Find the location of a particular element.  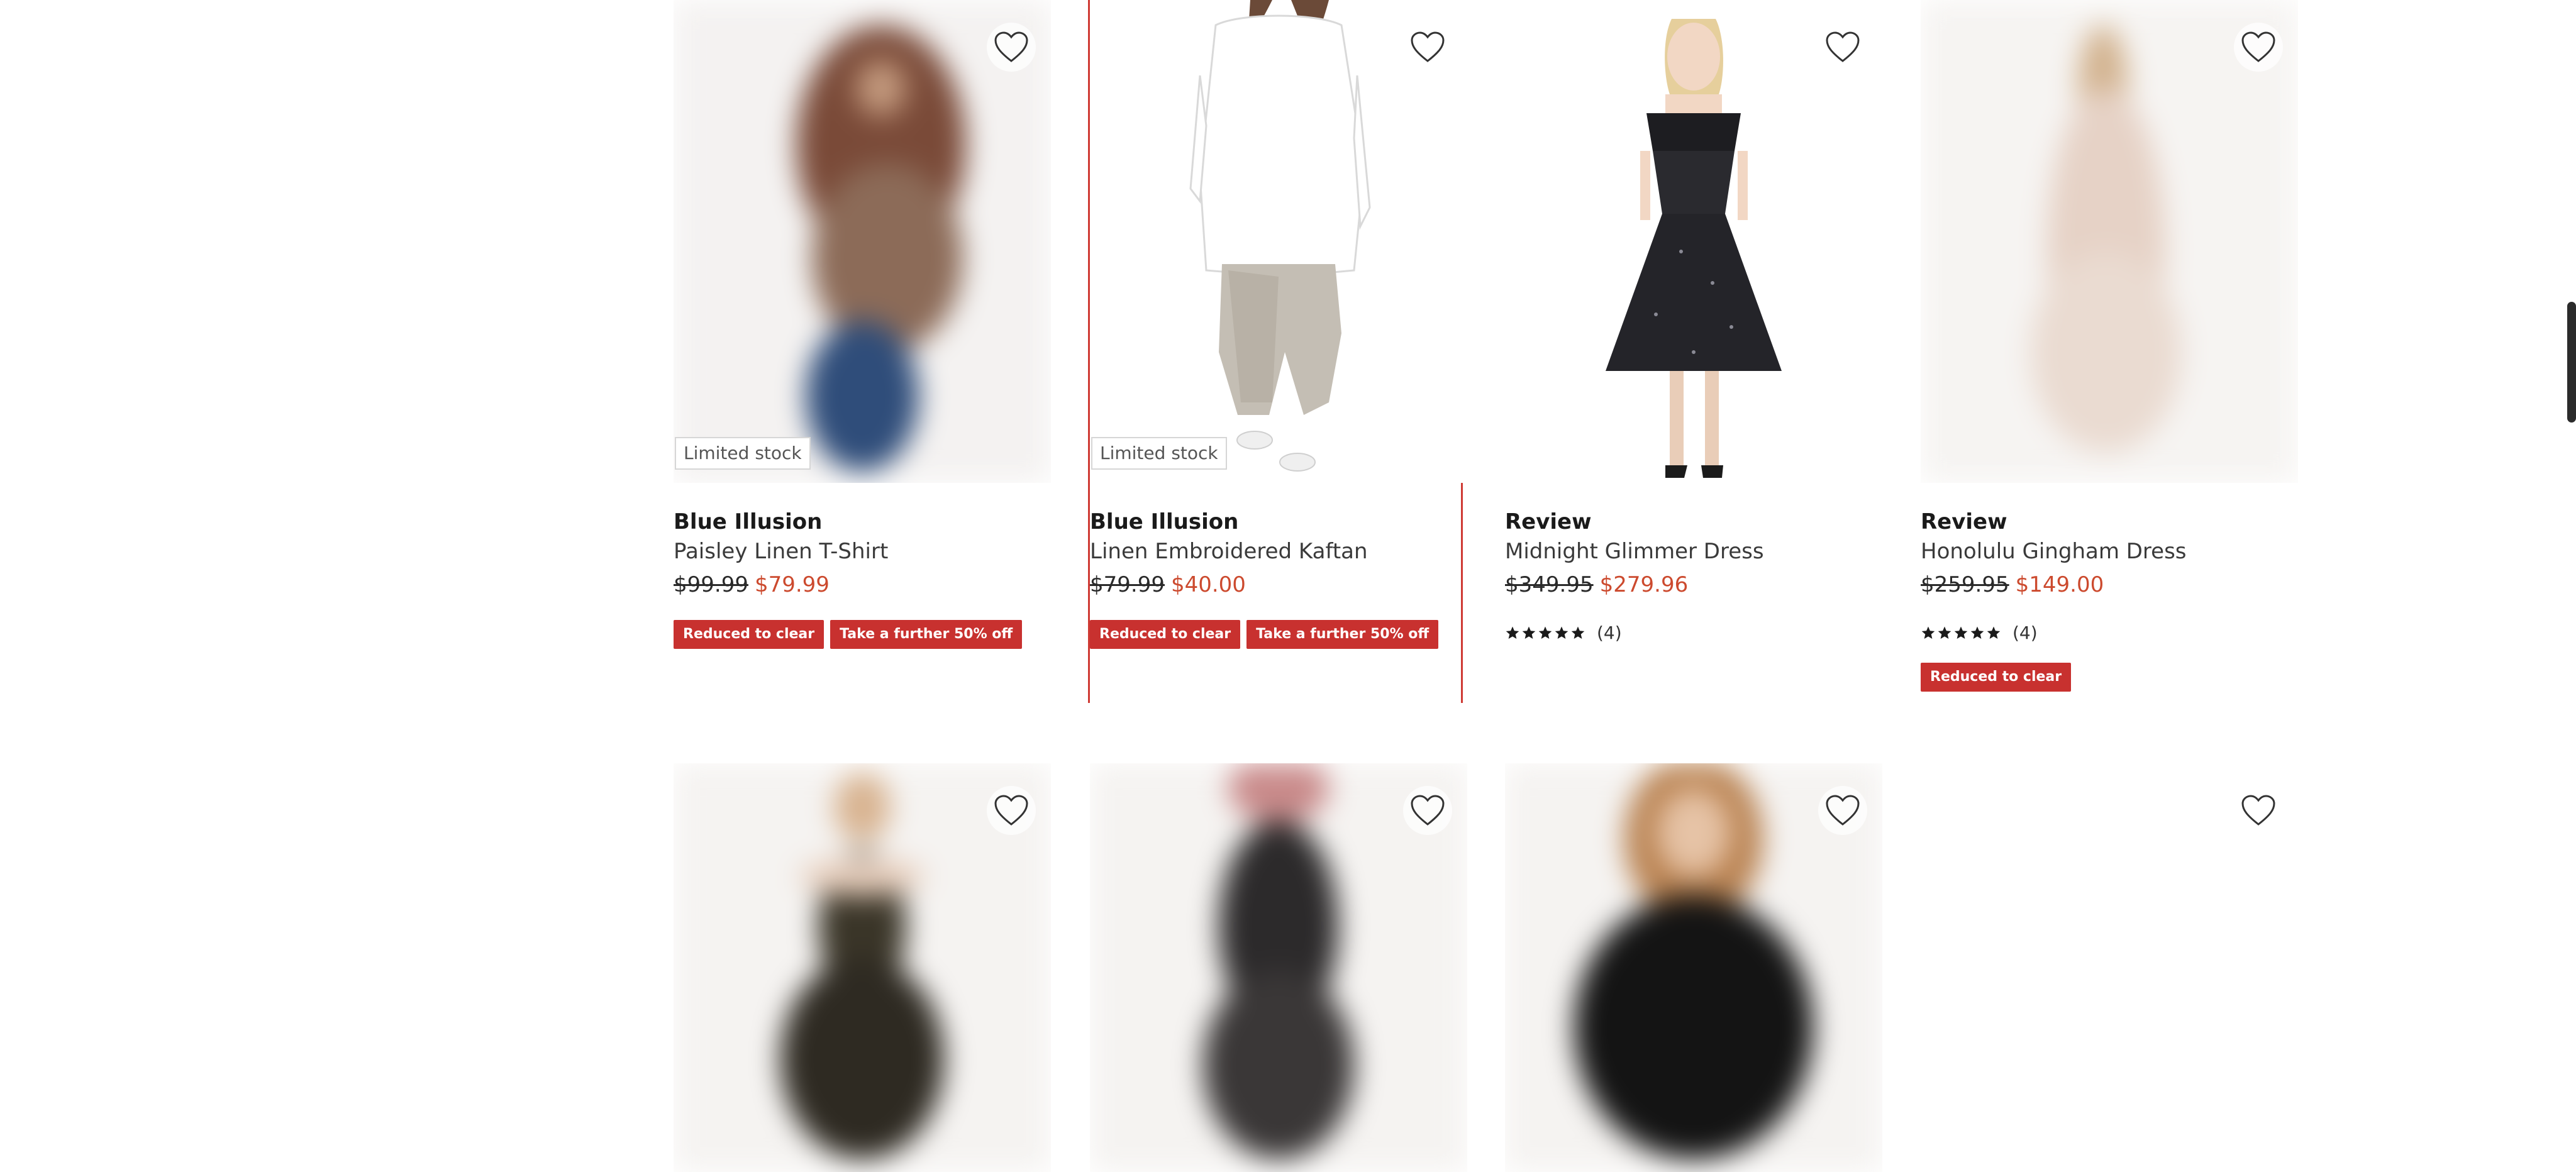

sale-price: $79.99 is located at coordinates (792, 584).